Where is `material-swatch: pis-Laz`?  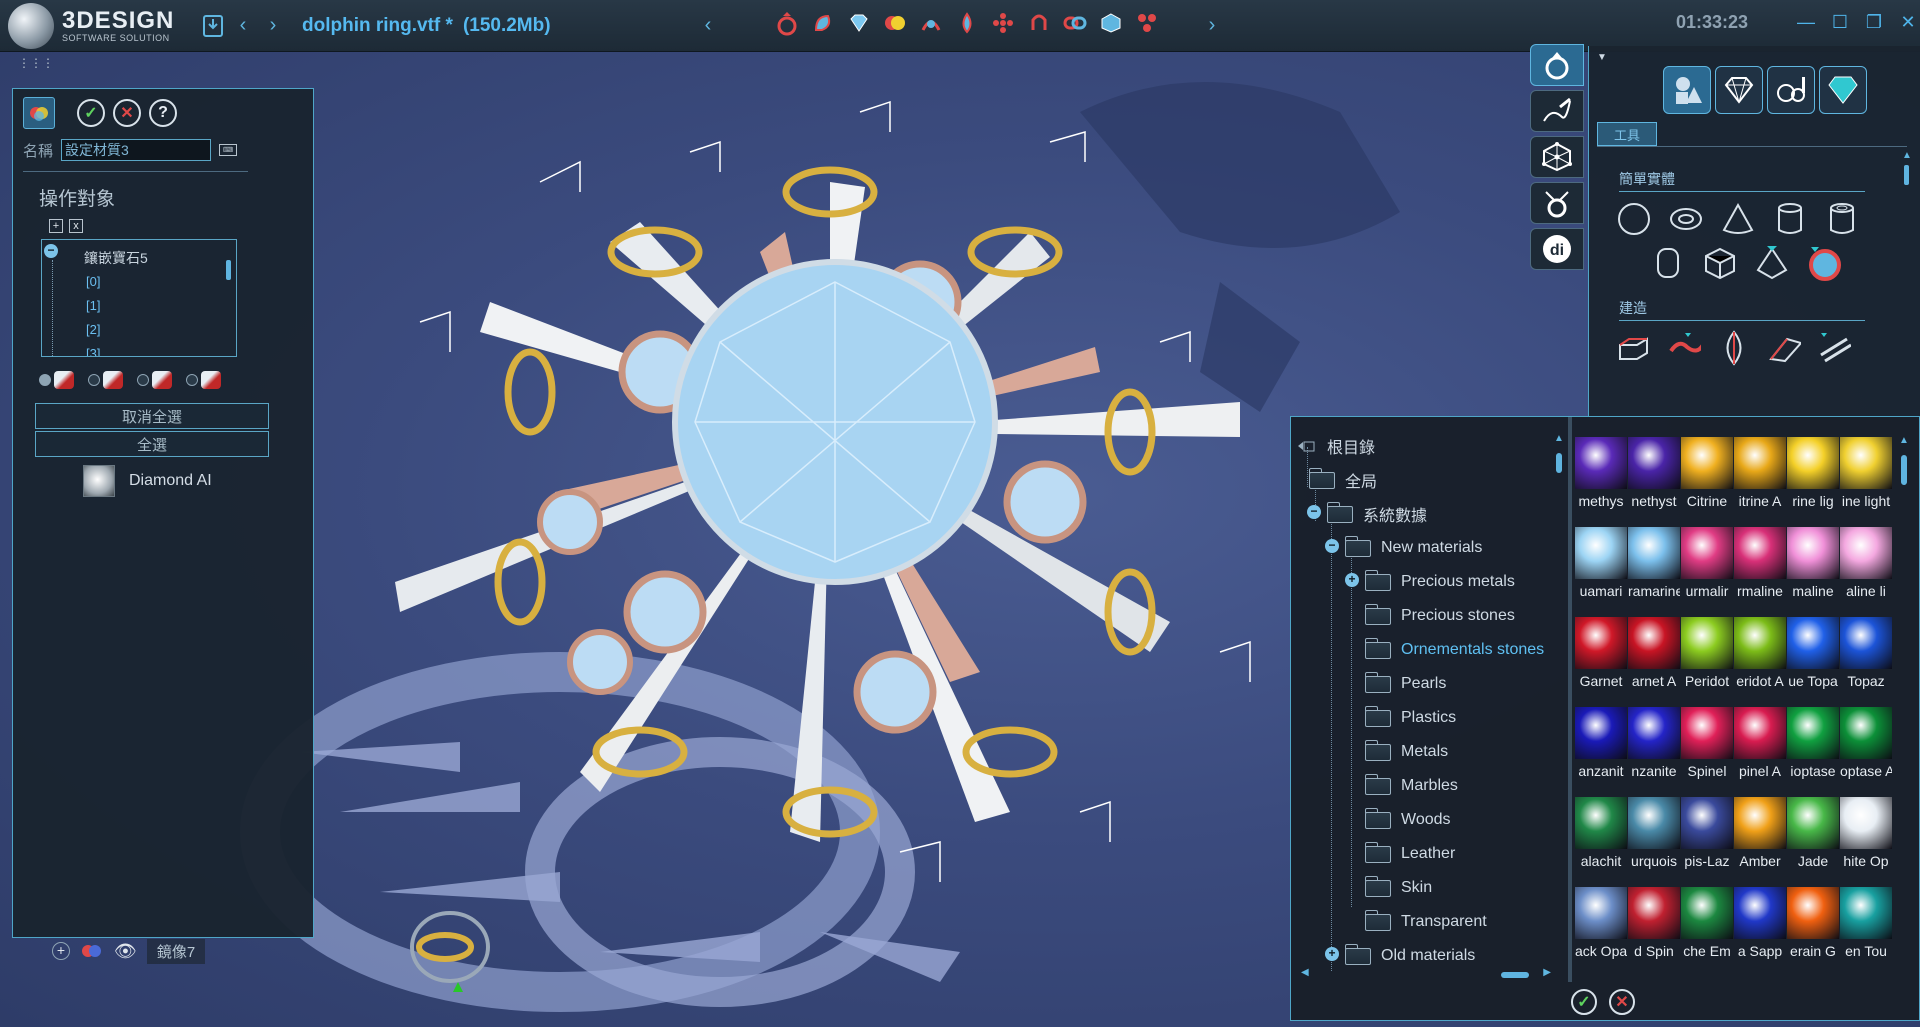
material-swatch: pis-Laz is located at coordinates (1707, 842).